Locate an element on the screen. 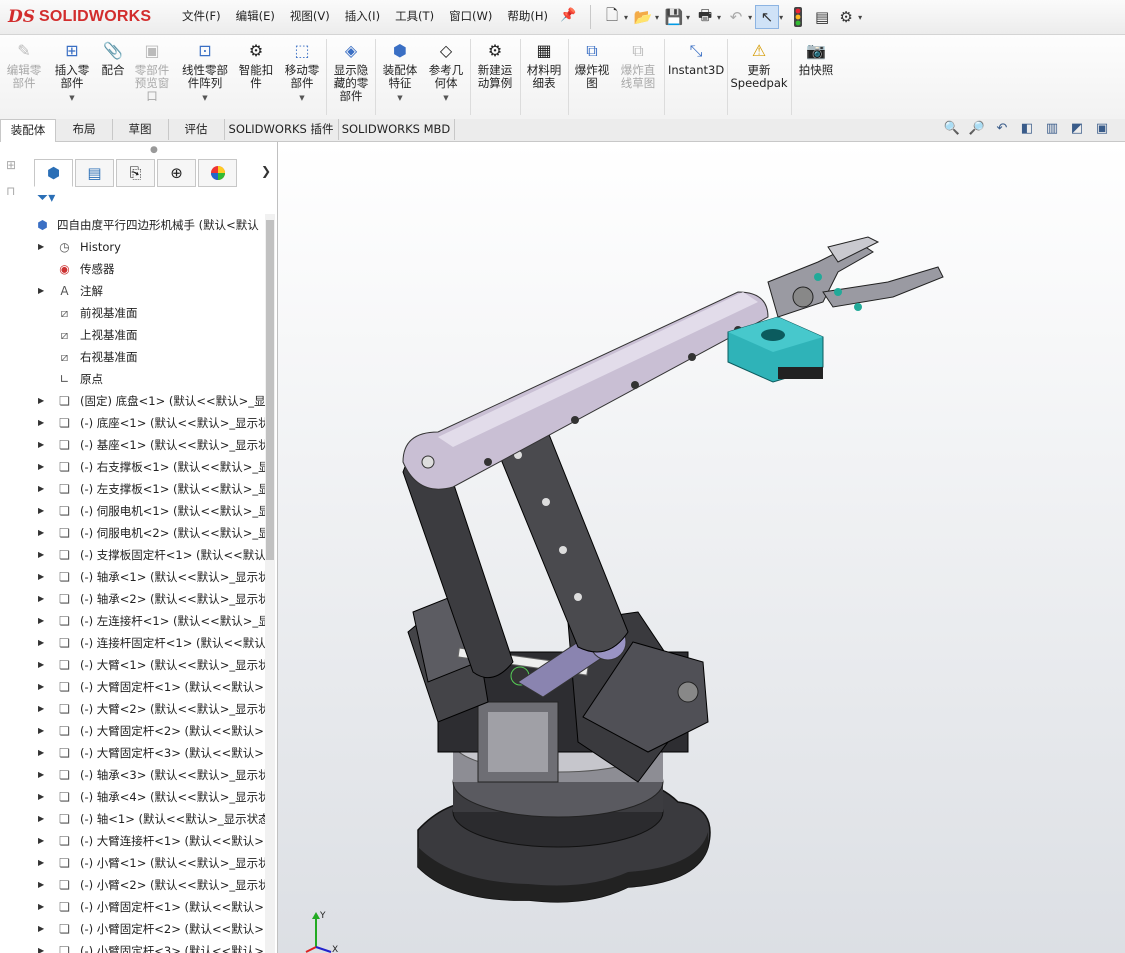  reference-geometry-button: ◇ 参考几 何体 ▼ is located at coordinates (446, 72).